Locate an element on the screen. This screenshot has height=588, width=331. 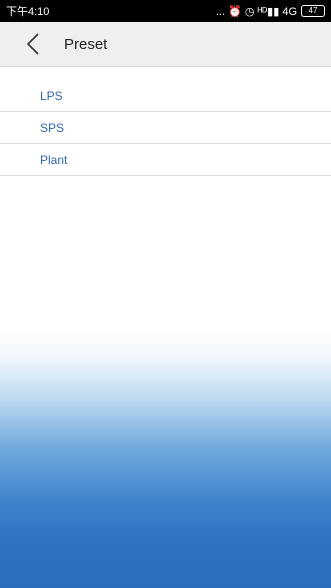
preset-item-plant: Plant is located at coordinates (165, 160).